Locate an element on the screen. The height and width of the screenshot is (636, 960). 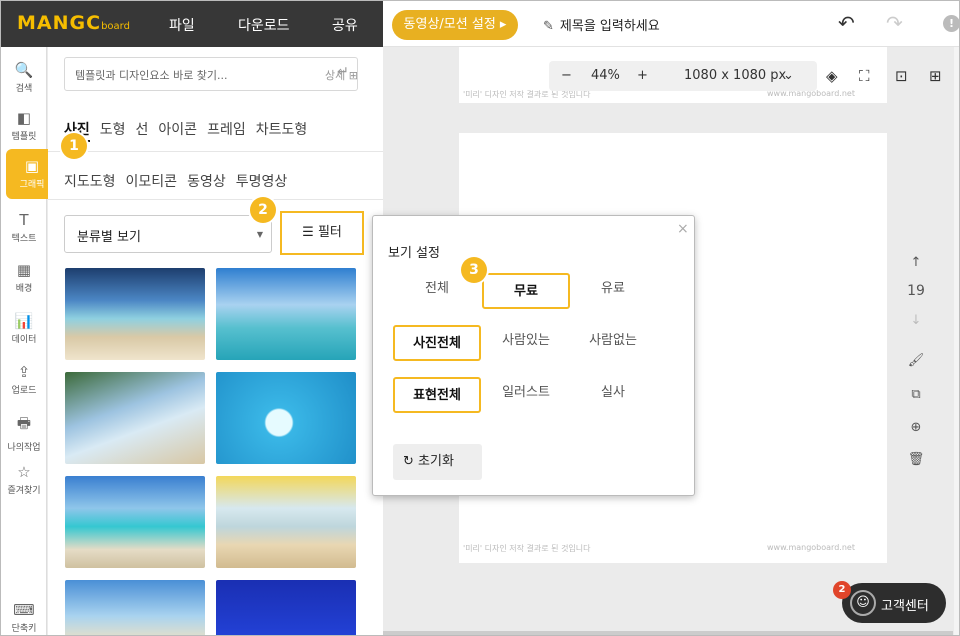
smile-icon: ☺ is located at coordinates (863, 603).